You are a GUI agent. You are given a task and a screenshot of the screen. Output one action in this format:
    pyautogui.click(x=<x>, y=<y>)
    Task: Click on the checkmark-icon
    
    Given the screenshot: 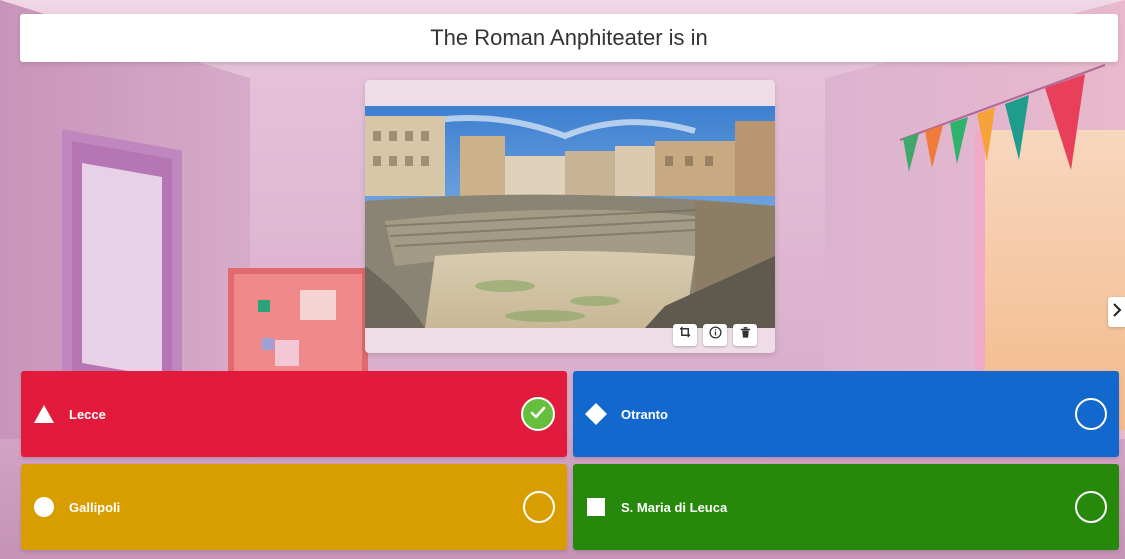 What is the action you would take?
    pyautogui.click(x=538, y=414)
    